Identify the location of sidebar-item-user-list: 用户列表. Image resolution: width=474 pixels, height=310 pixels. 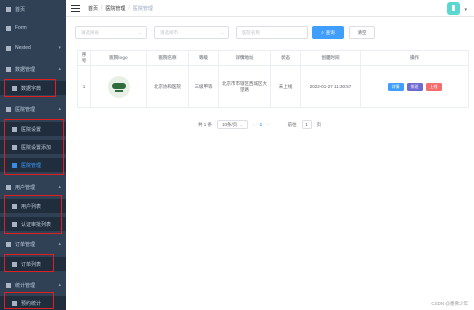
(33, 206).